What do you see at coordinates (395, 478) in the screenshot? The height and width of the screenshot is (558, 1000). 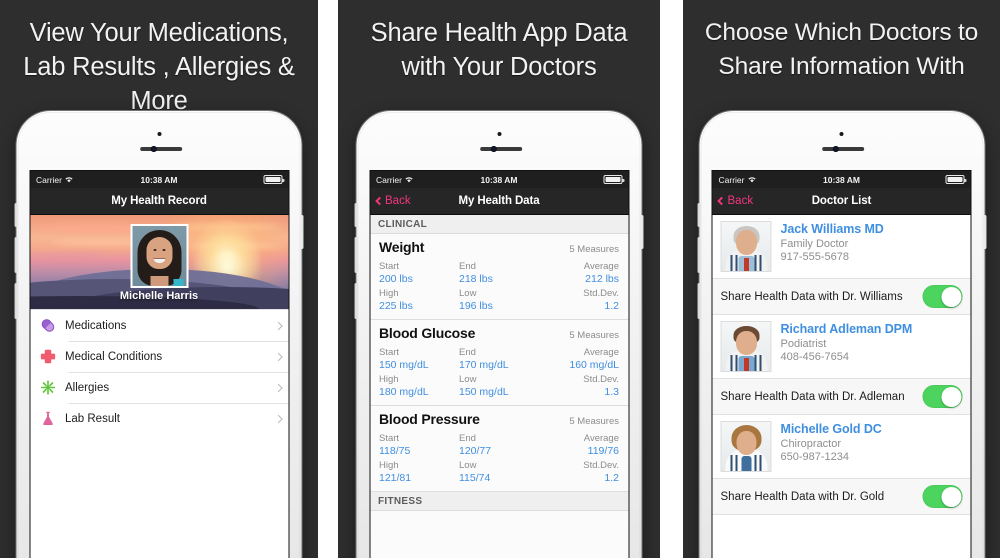 I see `stat-value: 121/81` at bounding box center [395, 478].